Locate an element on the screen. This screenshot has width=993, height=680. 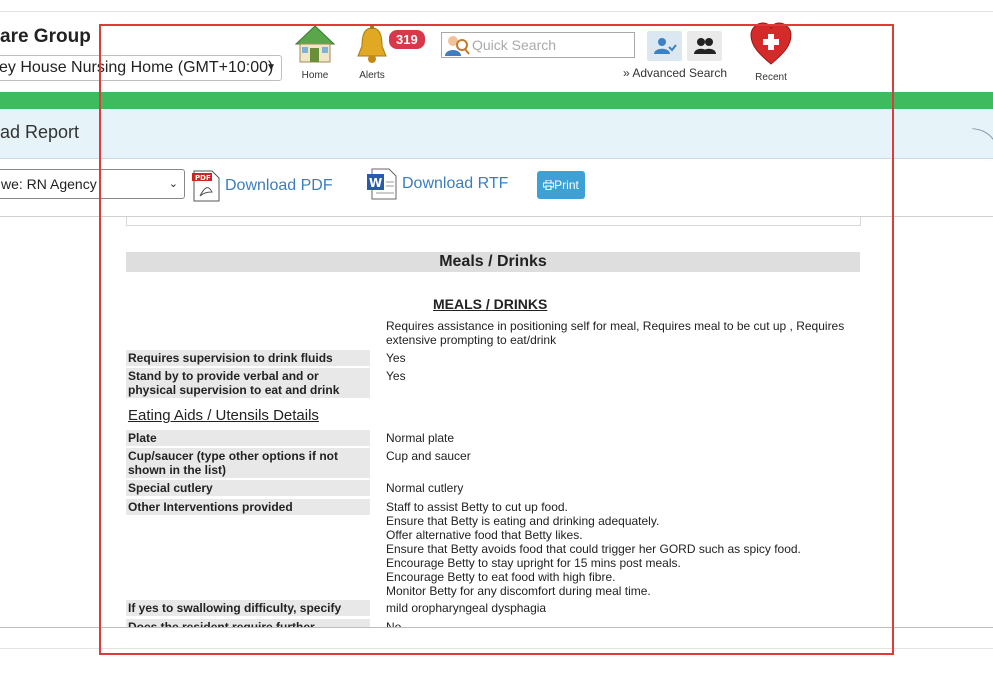
download-rtf-label: Download RTF is located at coordinates (455, 183).